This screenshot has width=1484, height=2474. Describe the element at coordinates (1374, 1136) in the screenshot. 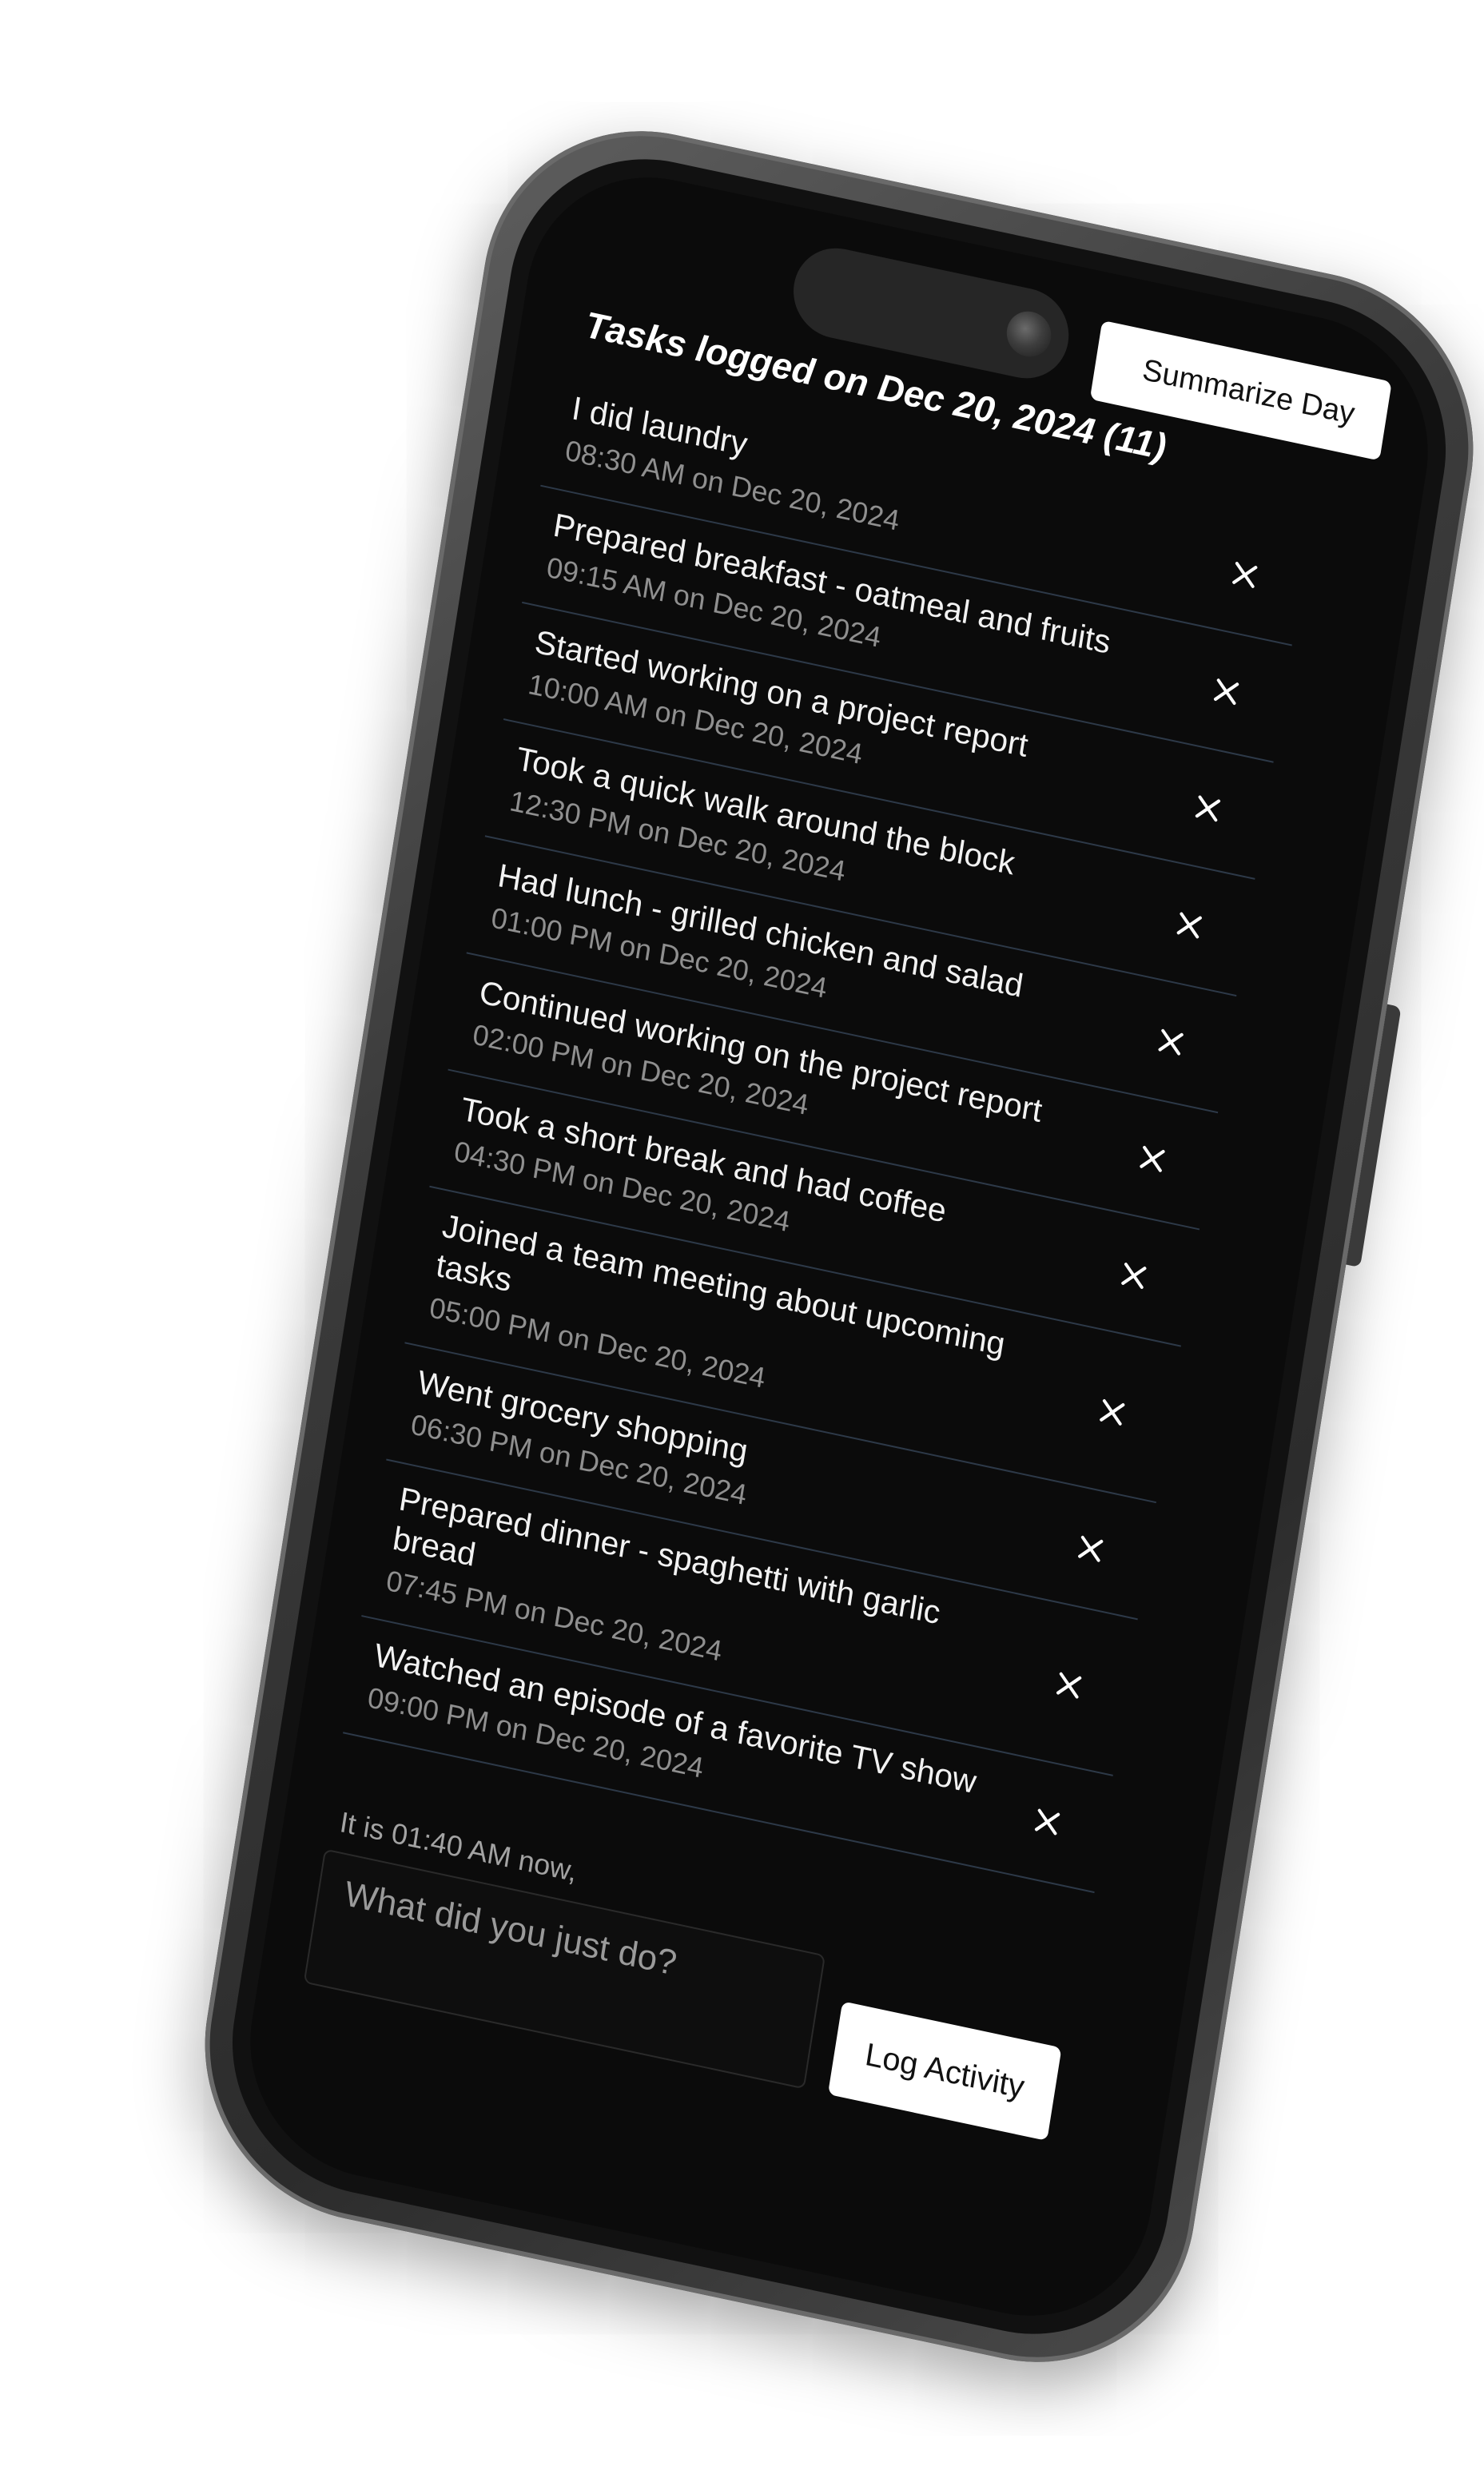

I see `side-button` at that location.